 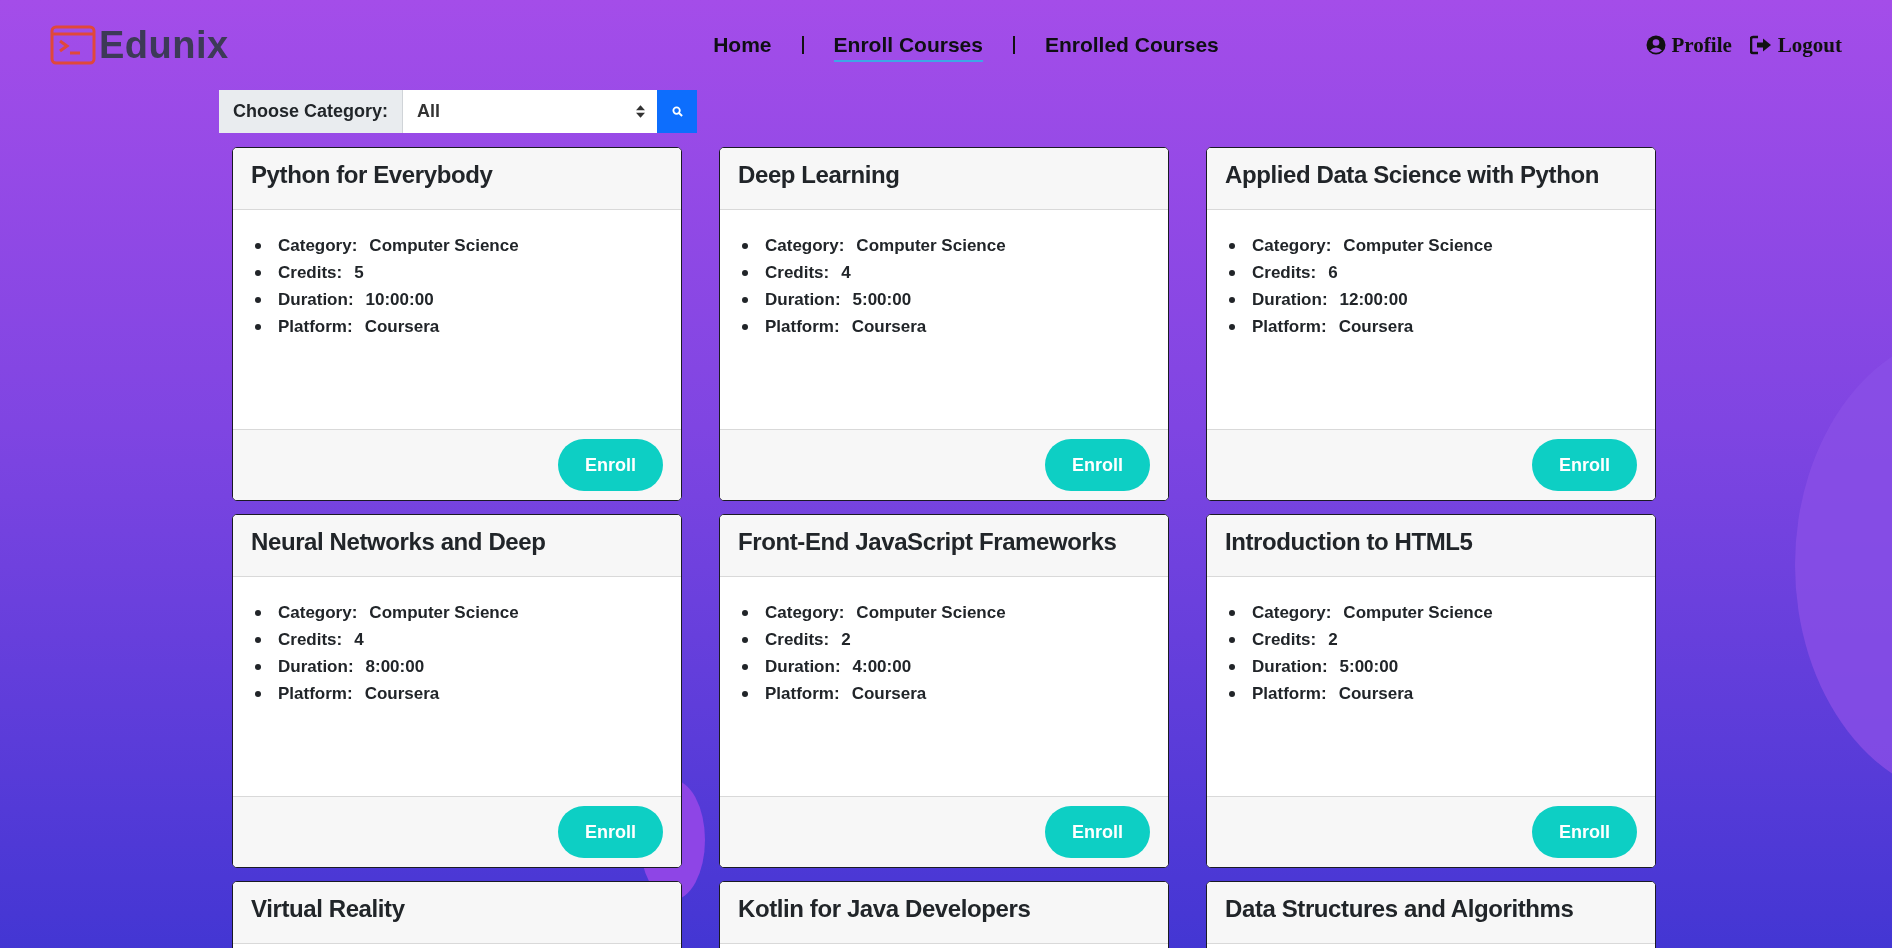 I want to click on course-title: Kotlin for Java Developers, so click(x=884, y=908).